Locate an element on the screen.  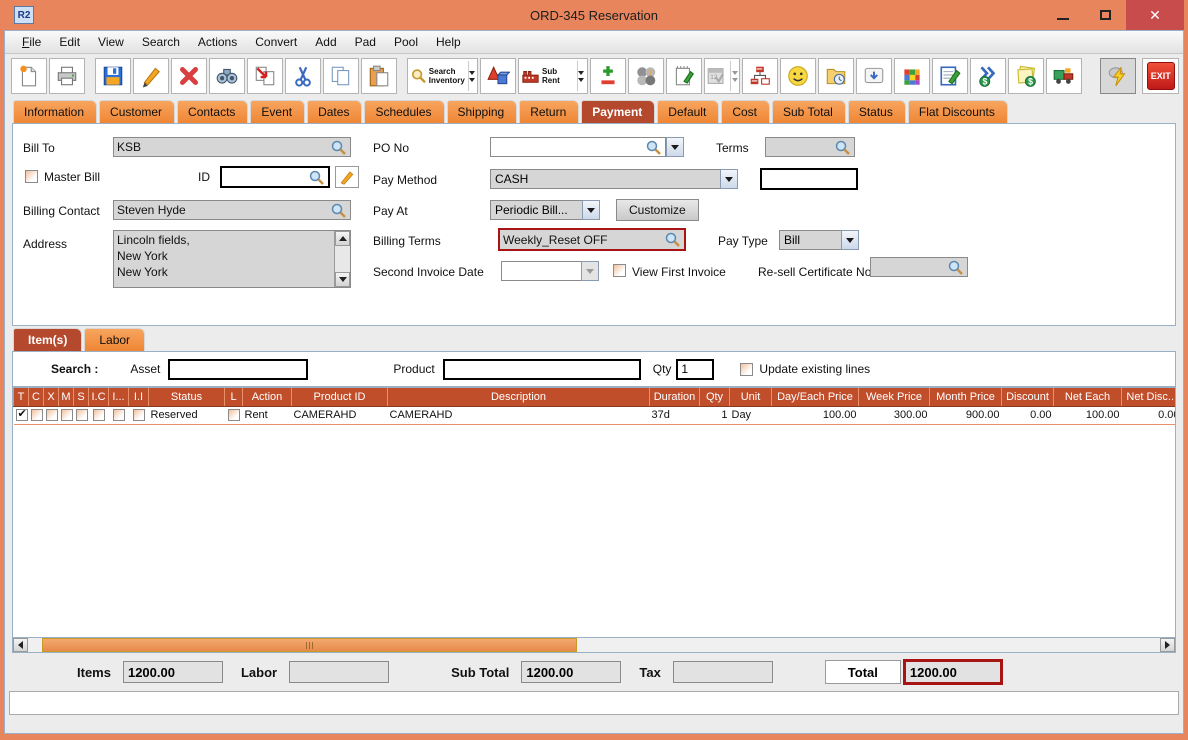
col-description: Description is located at coordinates (518, 397).